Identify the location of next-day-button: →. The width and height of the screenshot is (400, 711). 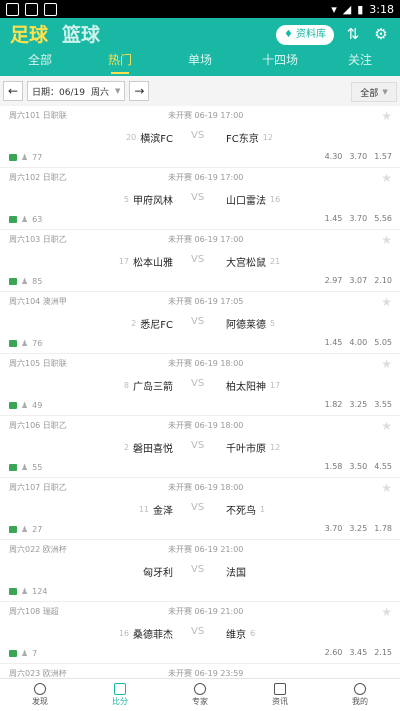
(139, 91).